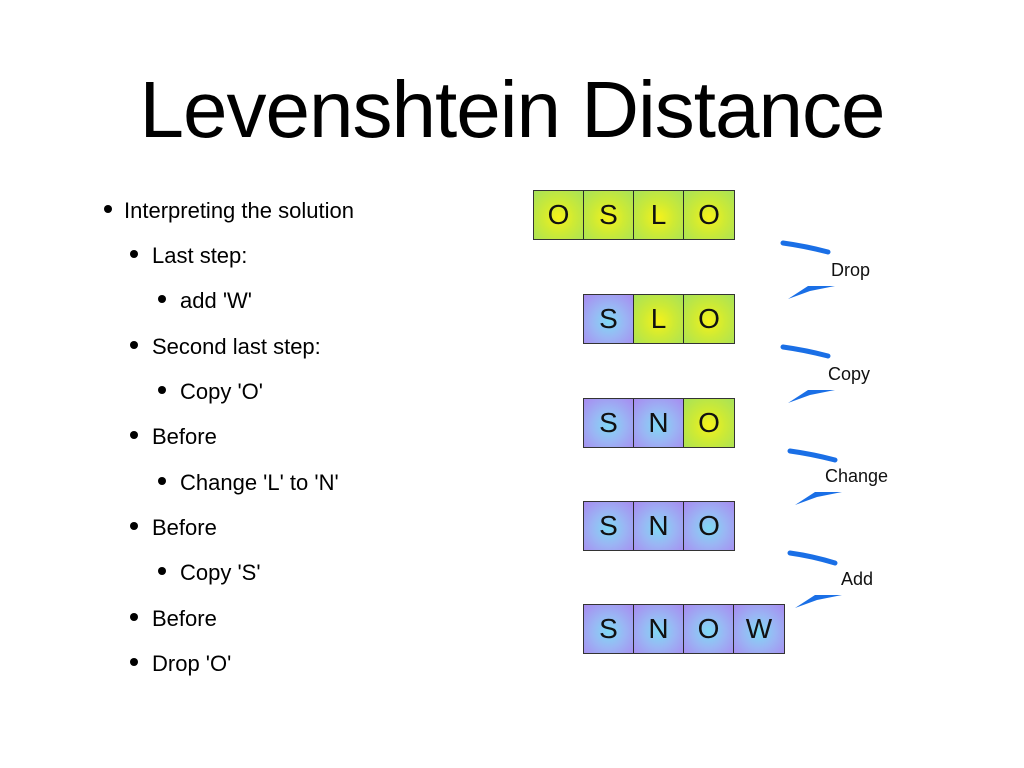  Describe the element at coordinates (811, 424) in the screenshot. I see `arrows-layer` at that location.